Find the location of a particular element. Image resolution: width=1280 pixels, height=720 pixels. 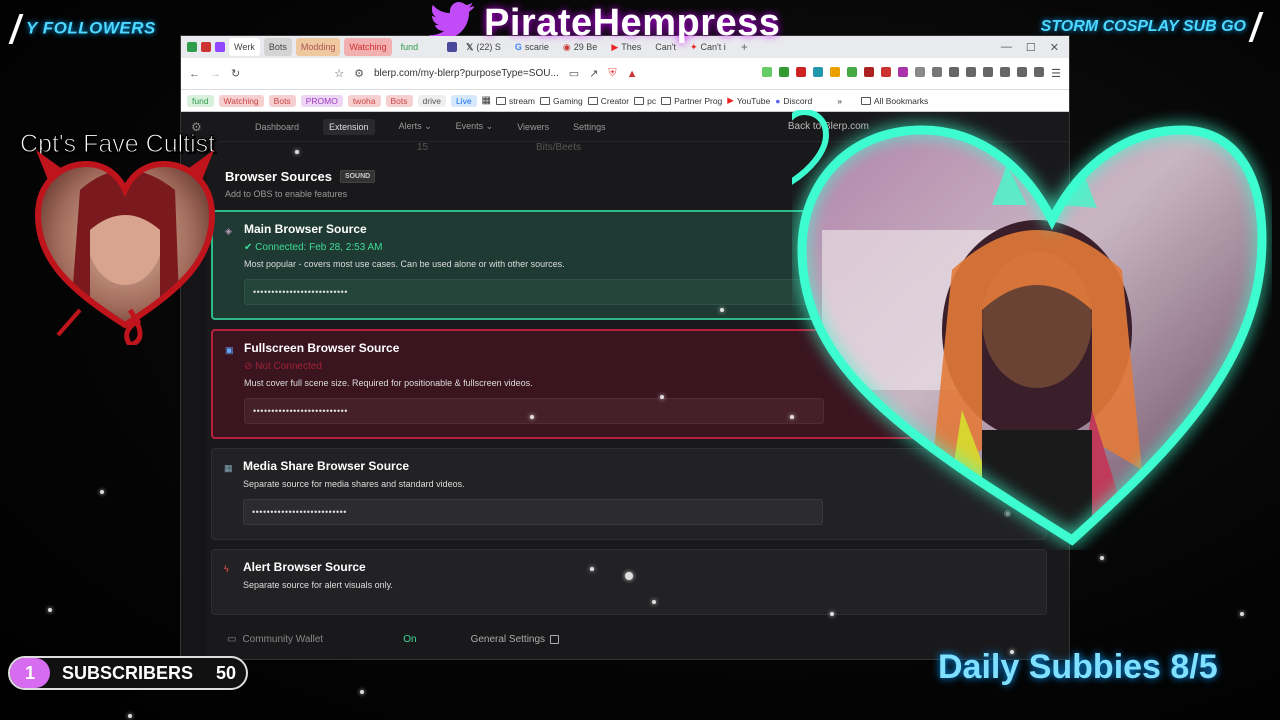

leo-icon is located at coordinates (1022, 72).